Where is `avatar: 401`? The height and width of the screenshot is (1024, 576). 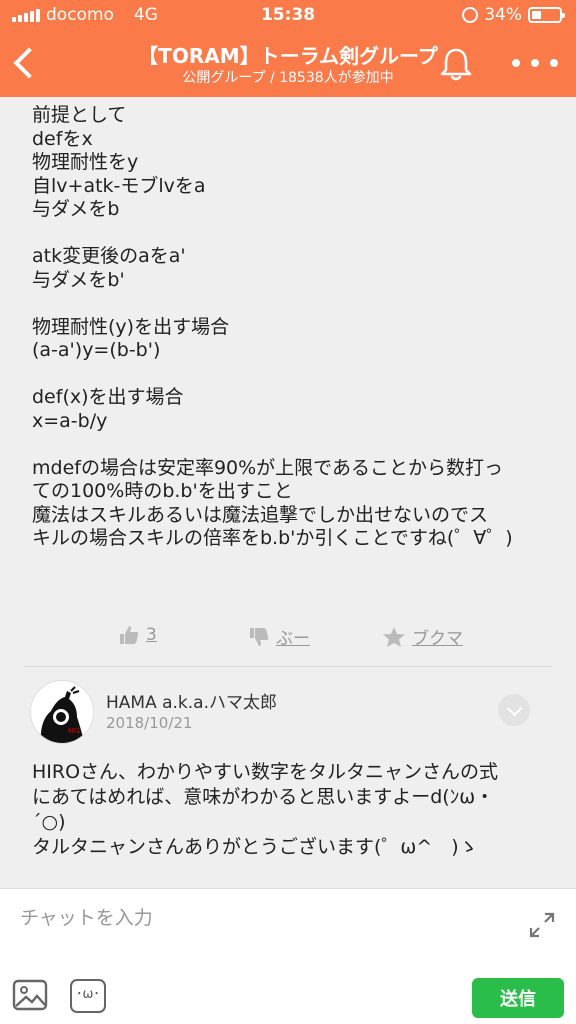 avatar: 401 is located at coordinates (62, 712).